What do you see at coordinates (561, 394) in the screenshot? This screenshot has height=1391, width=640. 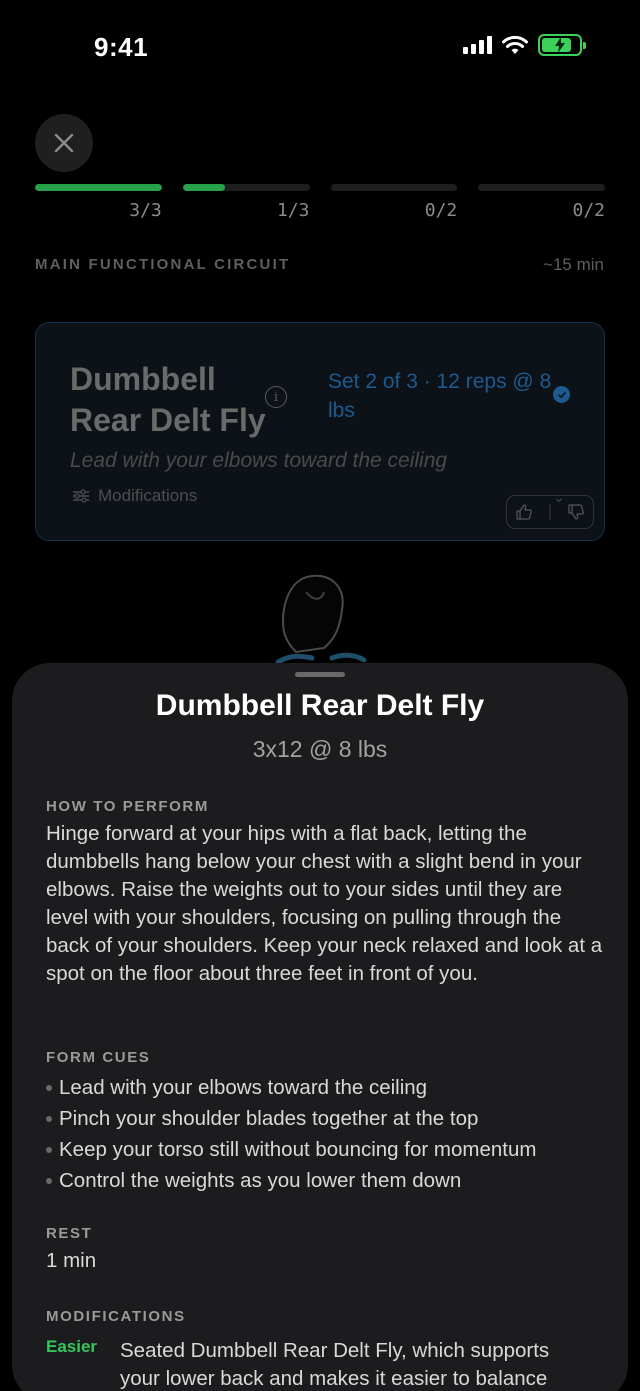 I see `checkmark-icon` at bounding box center [561, 394].